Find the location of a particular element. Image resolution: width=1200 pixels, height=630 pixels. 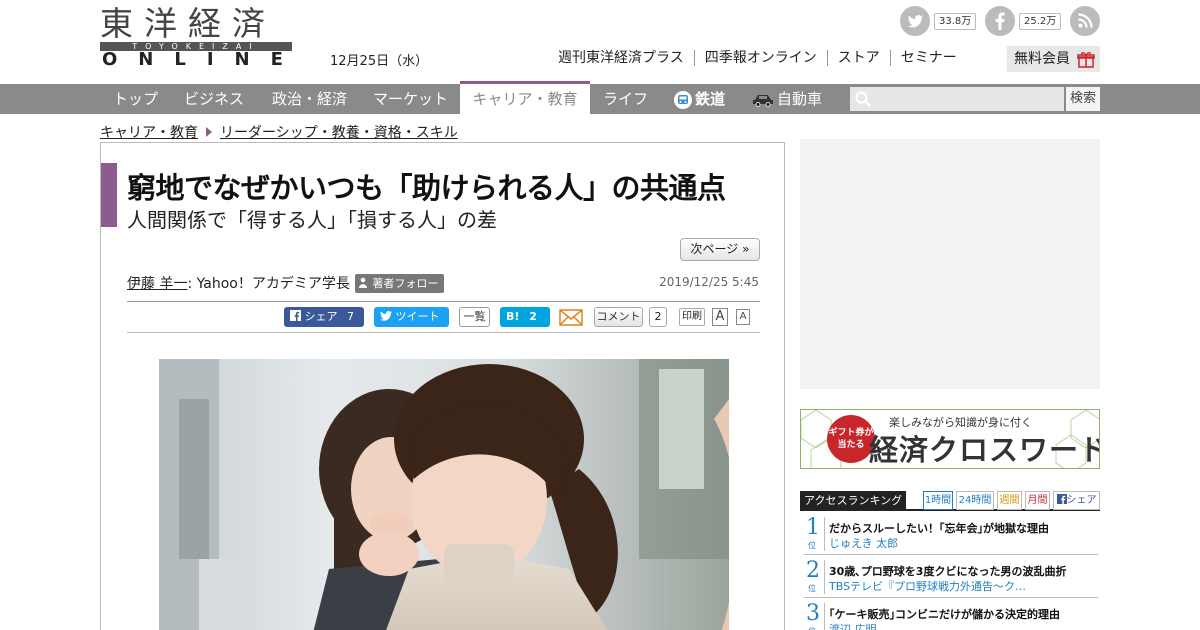

logo-online: ONLINE is located at coordinates (203, 59).